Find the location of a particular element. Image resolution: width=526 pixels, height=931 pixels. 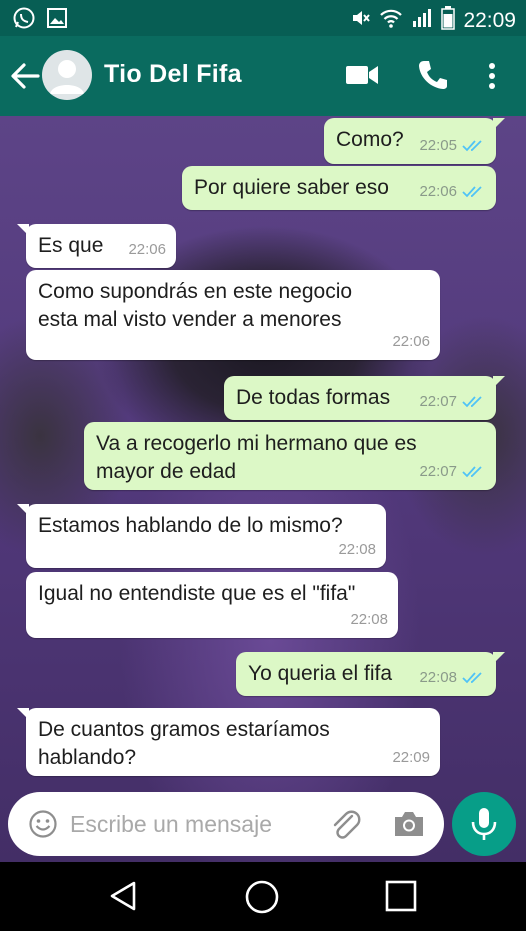

system-nav-bar is located at coordinates (263, 896).